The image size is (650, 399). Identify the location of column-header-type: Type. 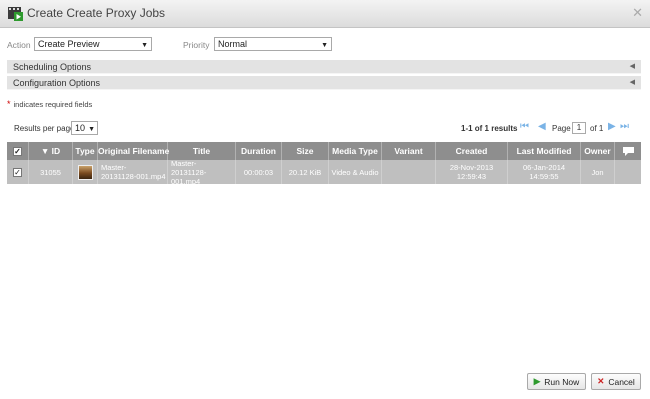
(85, 151).